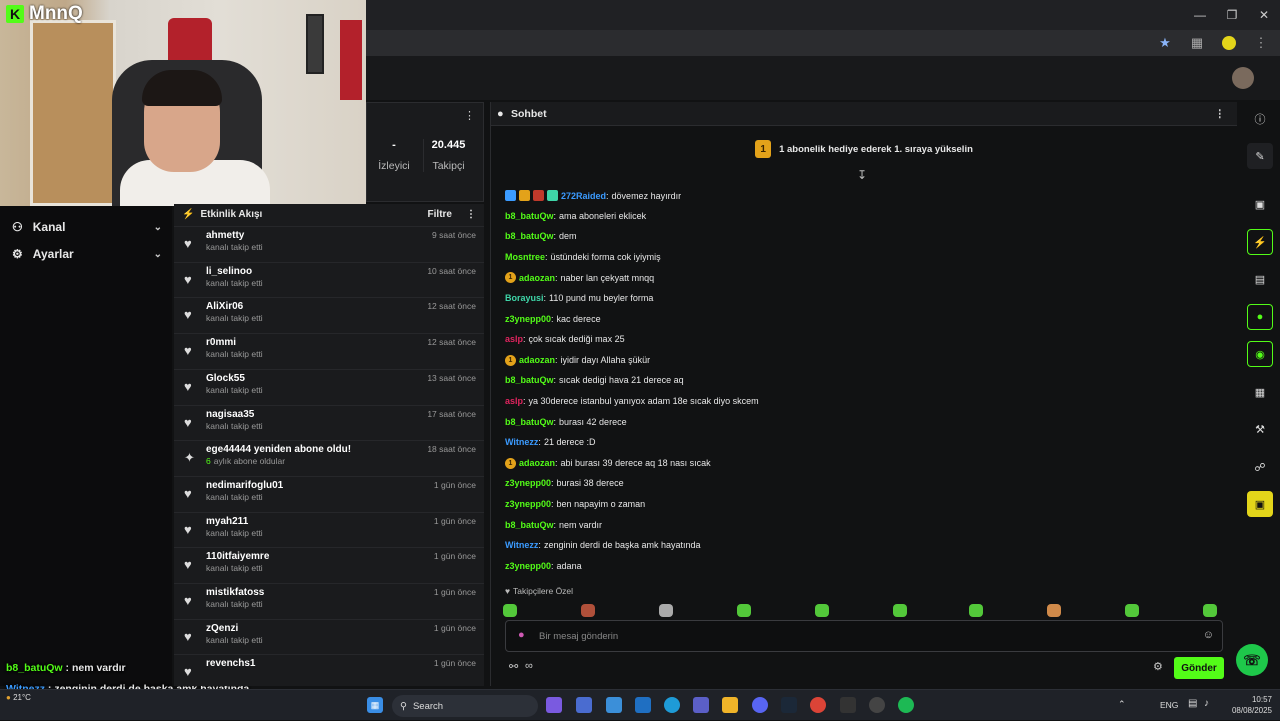 The image size is (1280, 721). What do you see at coordinates (1260, 317) in the screenshot?
I see `chat-bubble-icon: ●` at bounding box center [1260, 317].